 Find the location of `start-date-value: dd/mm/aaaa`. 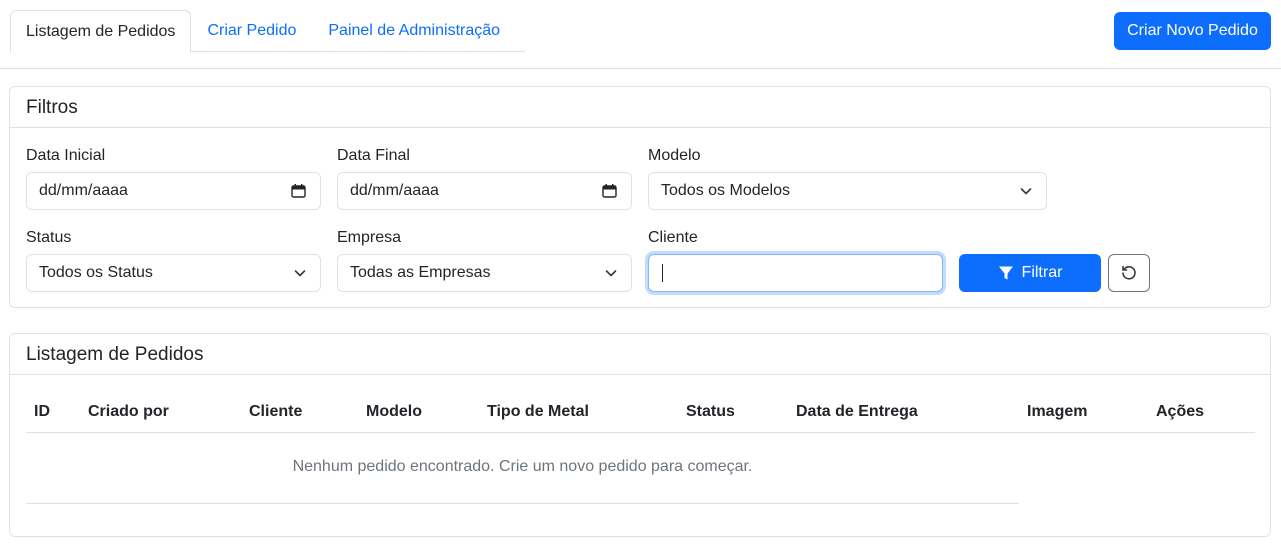

start-date-value: dd/mm/aaaa is located at coordinates (83, 190).